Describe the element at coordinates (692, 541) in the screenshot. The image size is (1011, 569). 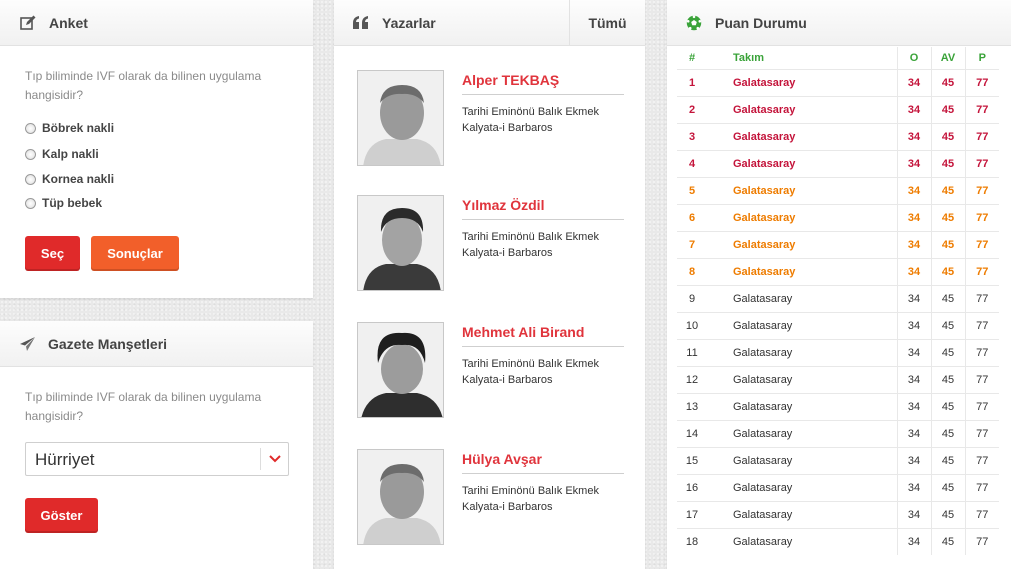
I see `rank-cell: 18` at that location.